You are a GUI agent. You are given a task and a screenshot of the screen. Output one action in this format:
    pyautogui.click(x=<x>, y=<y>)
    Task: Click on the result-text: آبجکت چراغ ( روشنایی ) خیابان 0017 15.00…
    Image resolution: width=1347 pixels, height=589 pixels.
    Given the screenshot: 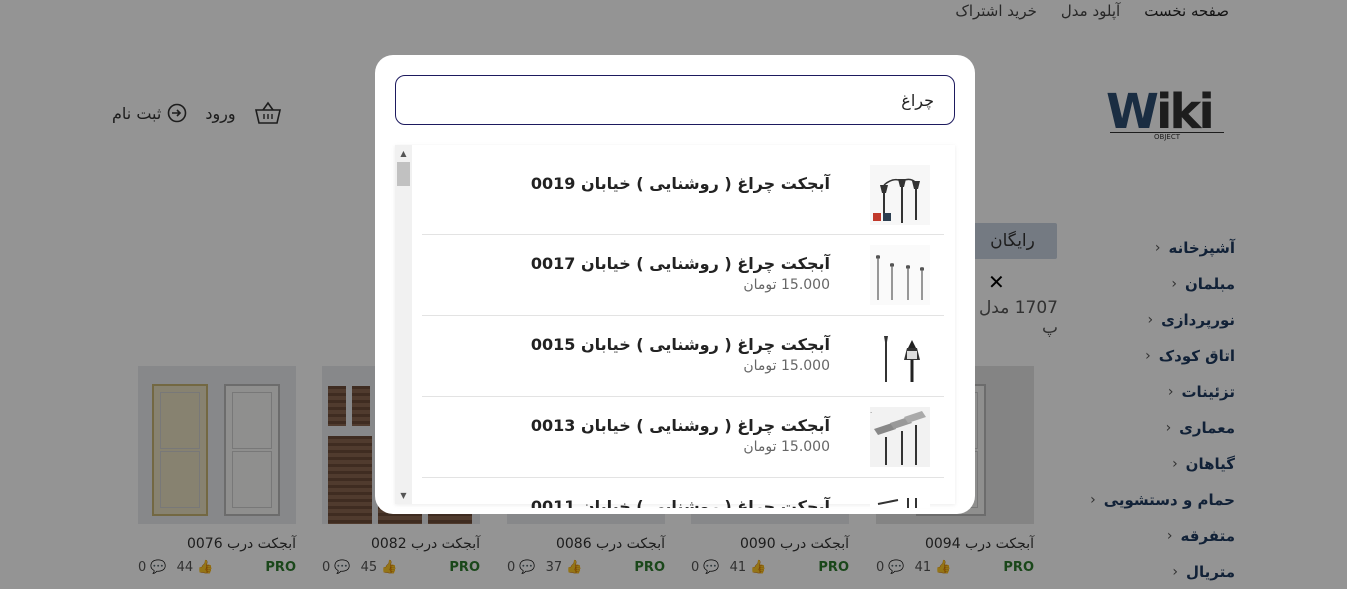 What is the action you would take?
    pyautogui.click(x=680, y=273)
    